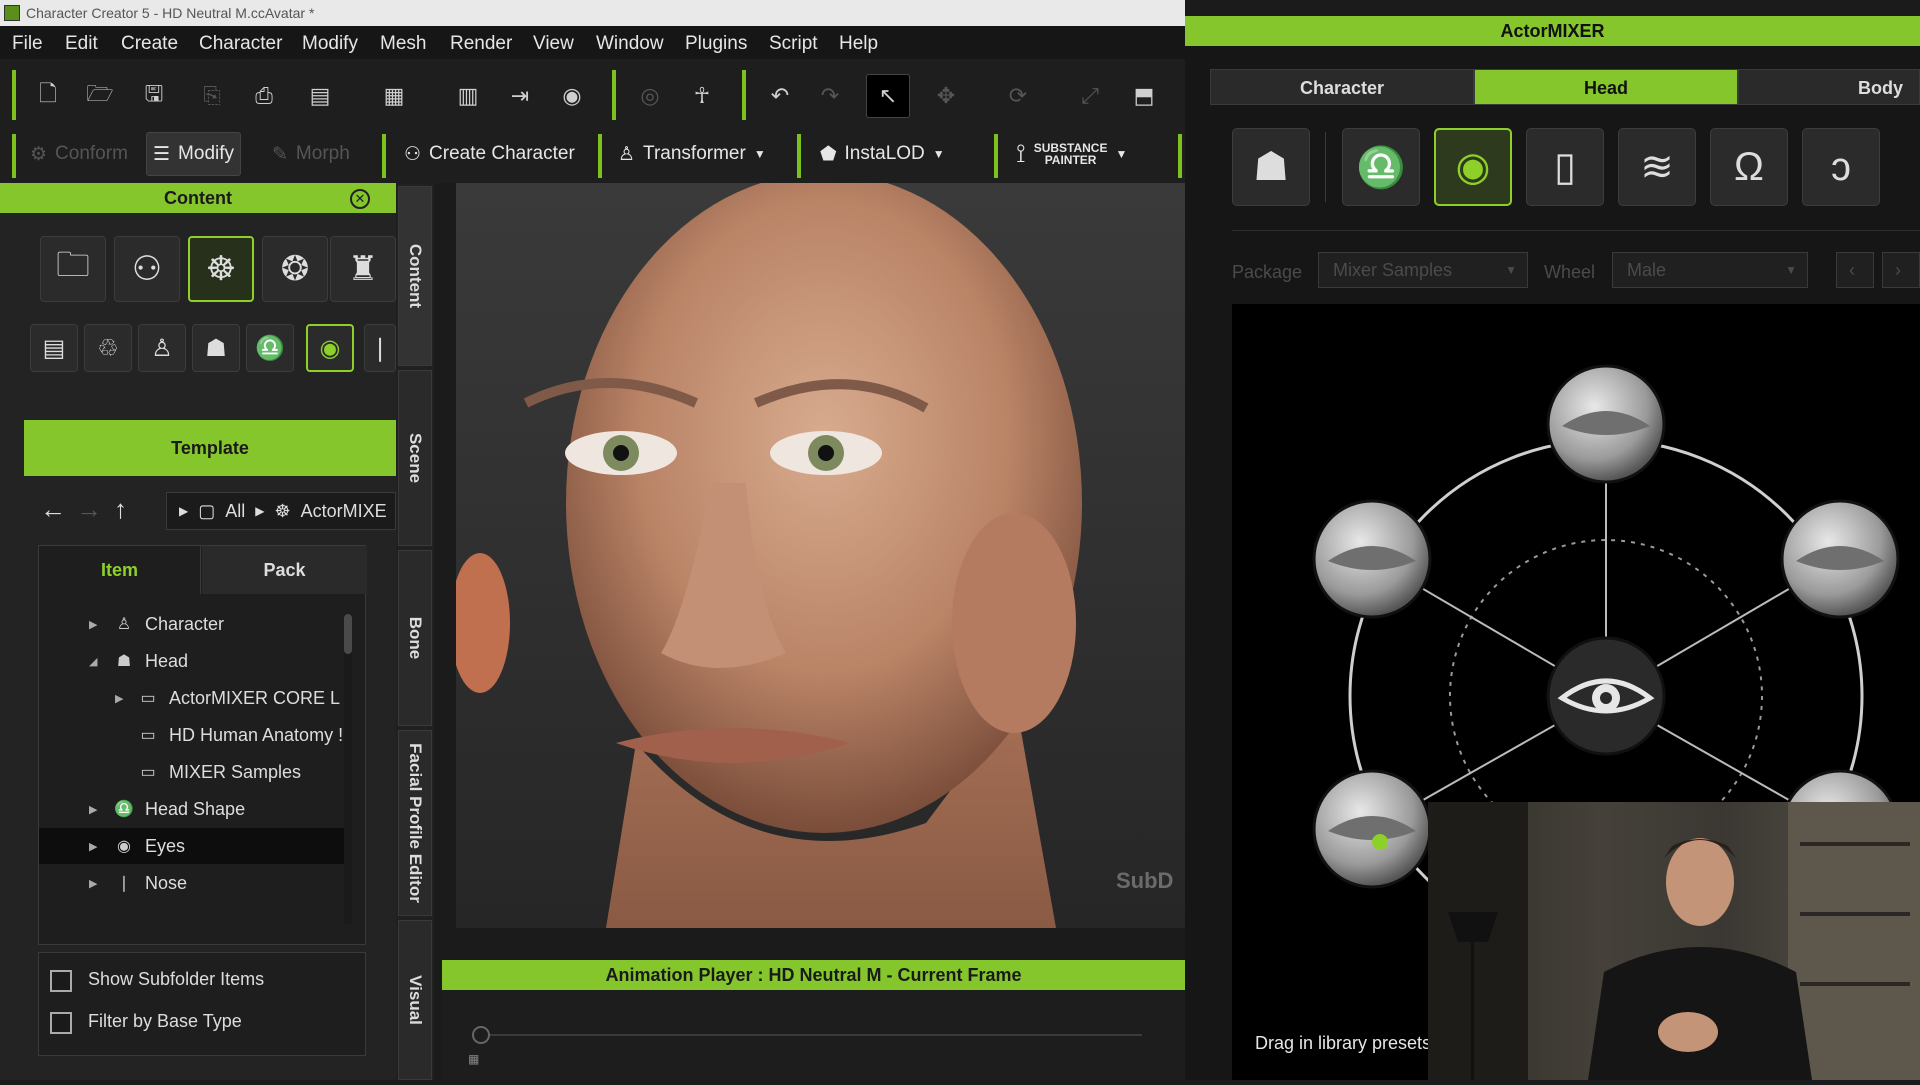  I want to click on scrollbar-thumb, so click(348, 634).